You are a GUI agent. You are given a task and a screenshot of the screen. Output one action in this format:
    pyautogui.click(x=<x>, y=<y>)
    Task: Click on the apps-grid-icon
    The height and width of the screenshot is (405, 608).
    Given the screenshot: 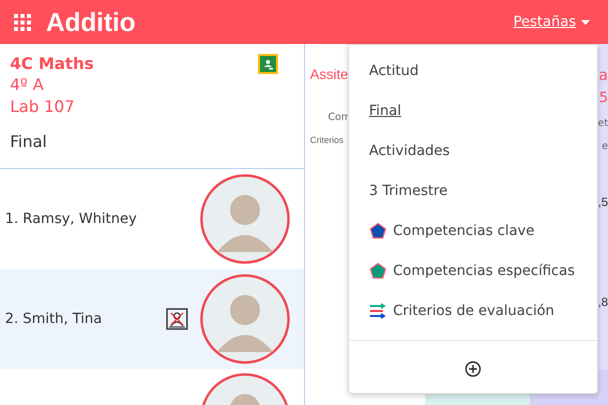 What is the action you would take?
    pyautogui.click(x=22, y=22)
    